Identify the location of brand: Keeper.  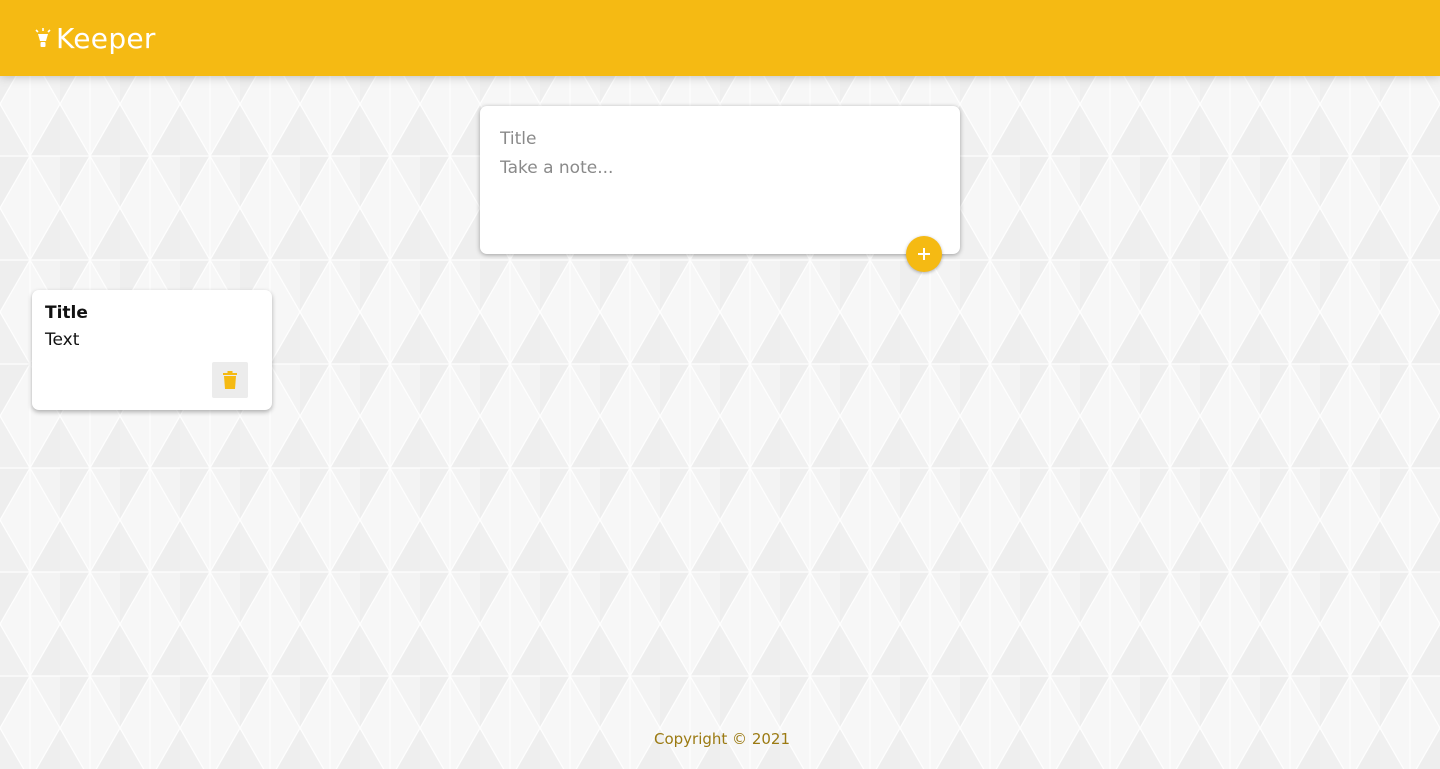
(95, 39).